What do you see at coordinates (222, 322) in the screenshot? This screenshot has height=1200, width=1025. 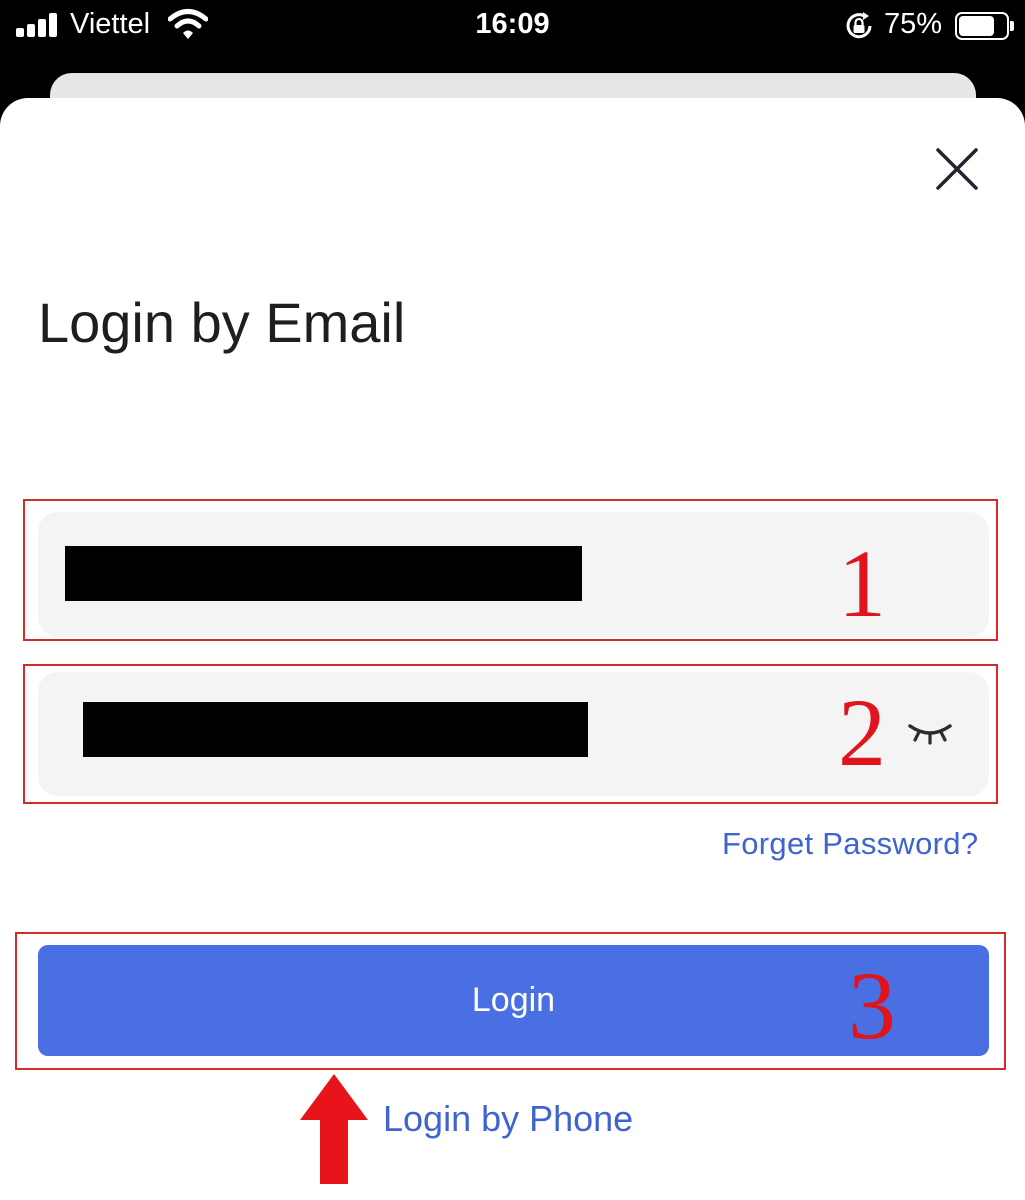 I see `page-title: Login by Email` at bounding box center [222, 322].